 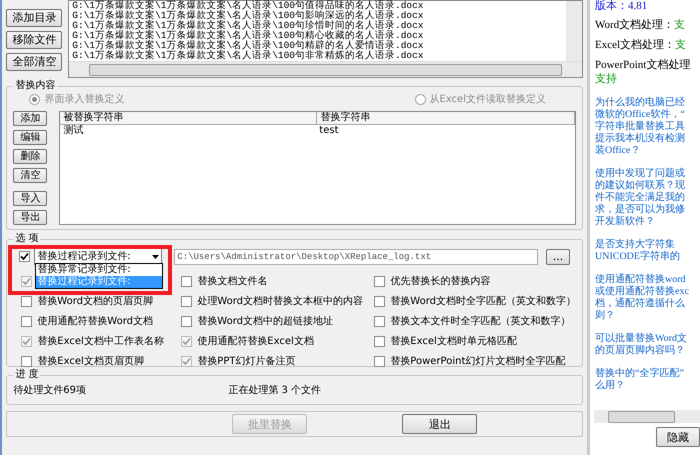 I want to click on faq-link: 为什么我的电脑已经, so click(x=647, y=103).